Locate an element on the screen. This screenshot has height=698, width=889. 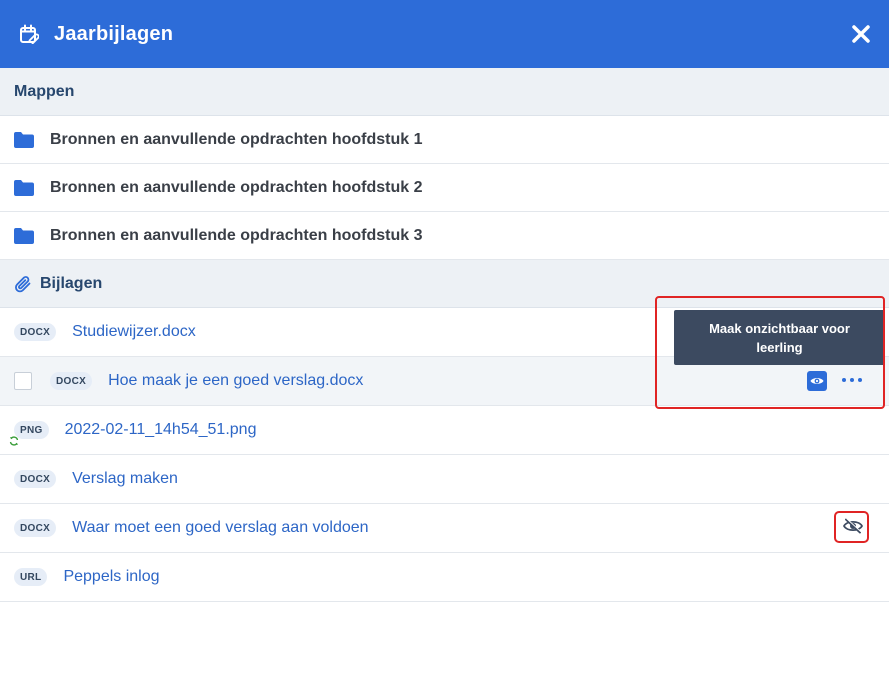
attachments-section-header: Bijlagen is located at coordinates (444, 284).